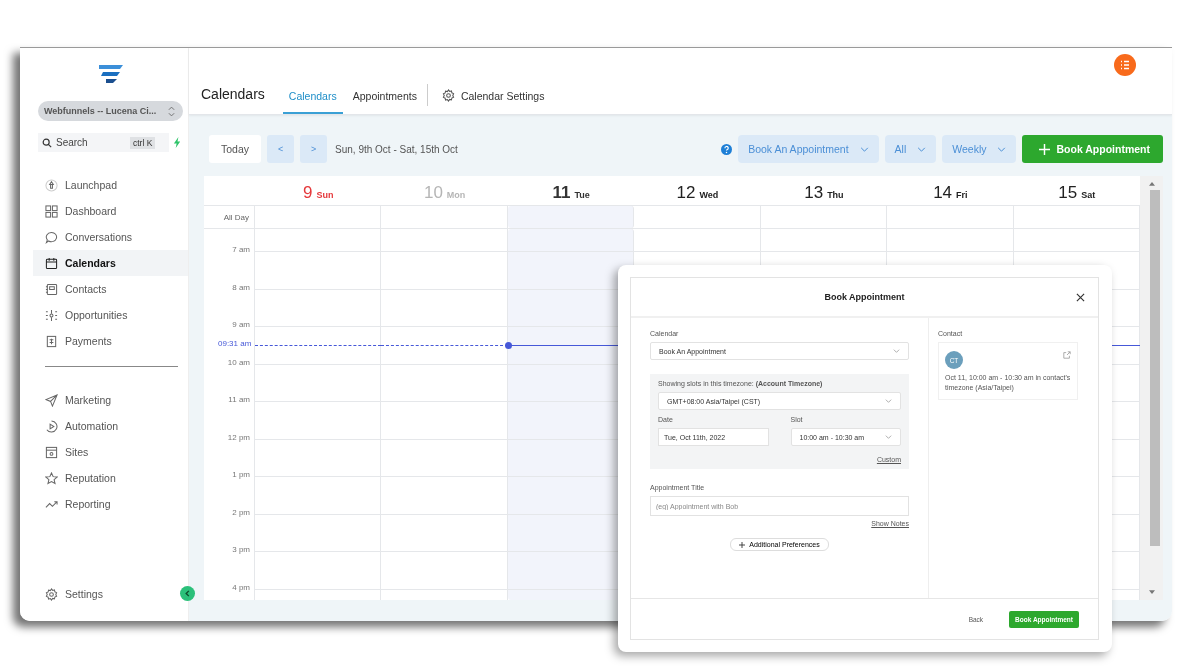 The image size is (1200, 670). Describe the element at coordinates (110, 315) in the screenshot. I see `nav-item: Opportunities` at that location.